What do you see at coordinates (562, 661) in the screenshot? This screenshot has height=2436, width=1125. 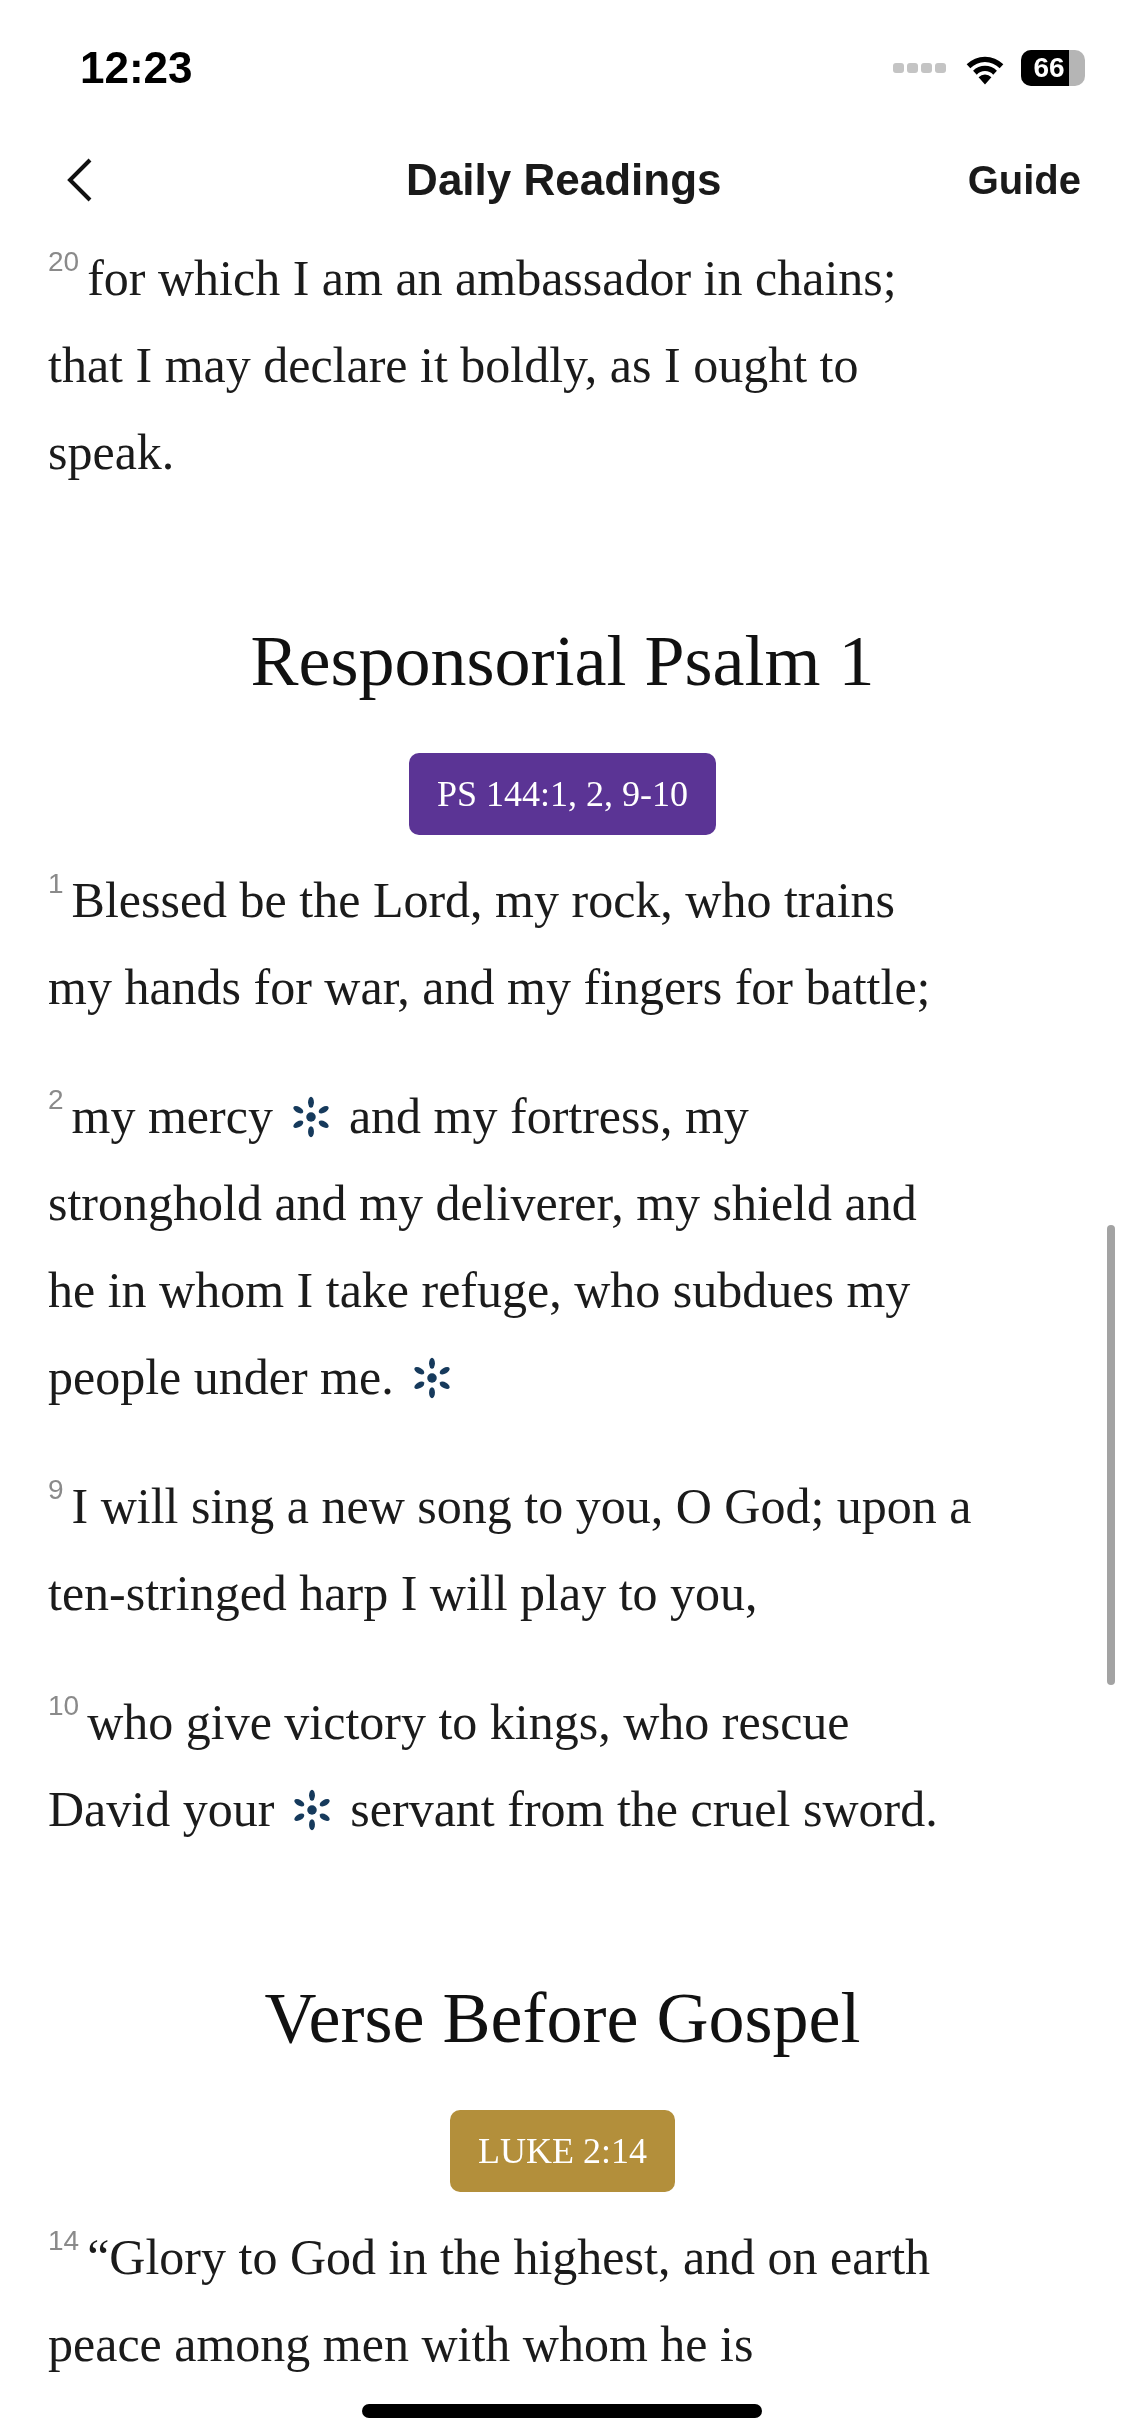 I see `section-heading: Responsorial Psalm 1` at bounding box center [562, 661].